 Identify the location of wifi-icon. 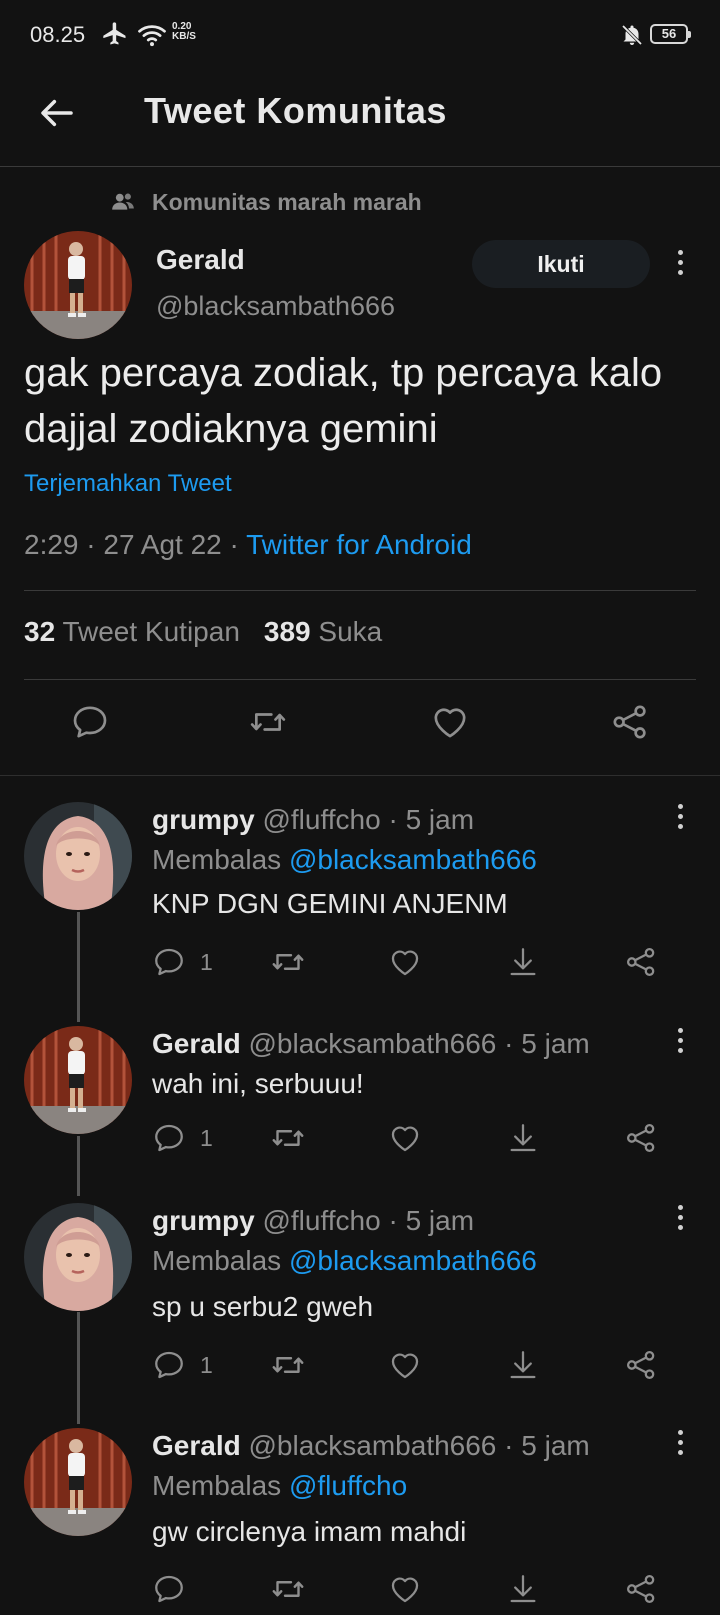
(152, 37).